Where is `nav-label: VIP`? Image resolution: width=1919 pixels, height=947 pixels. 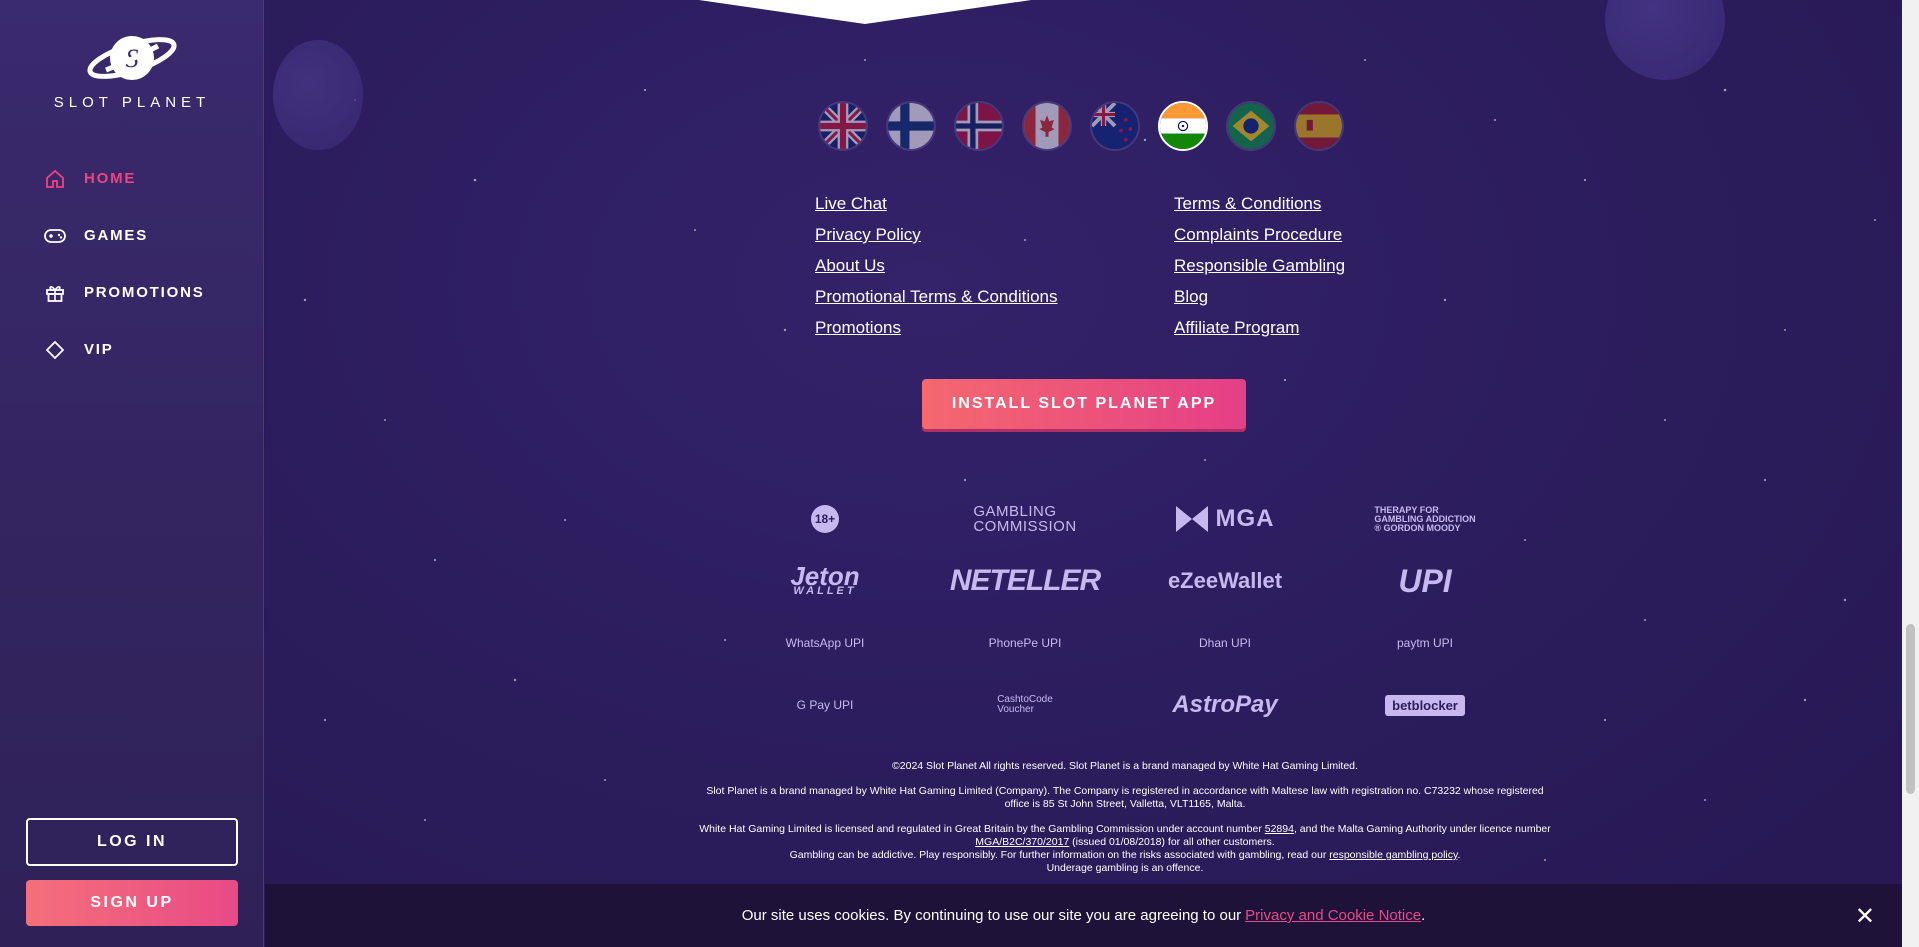
nav-label: VIP is located at coordinates (99, 349).